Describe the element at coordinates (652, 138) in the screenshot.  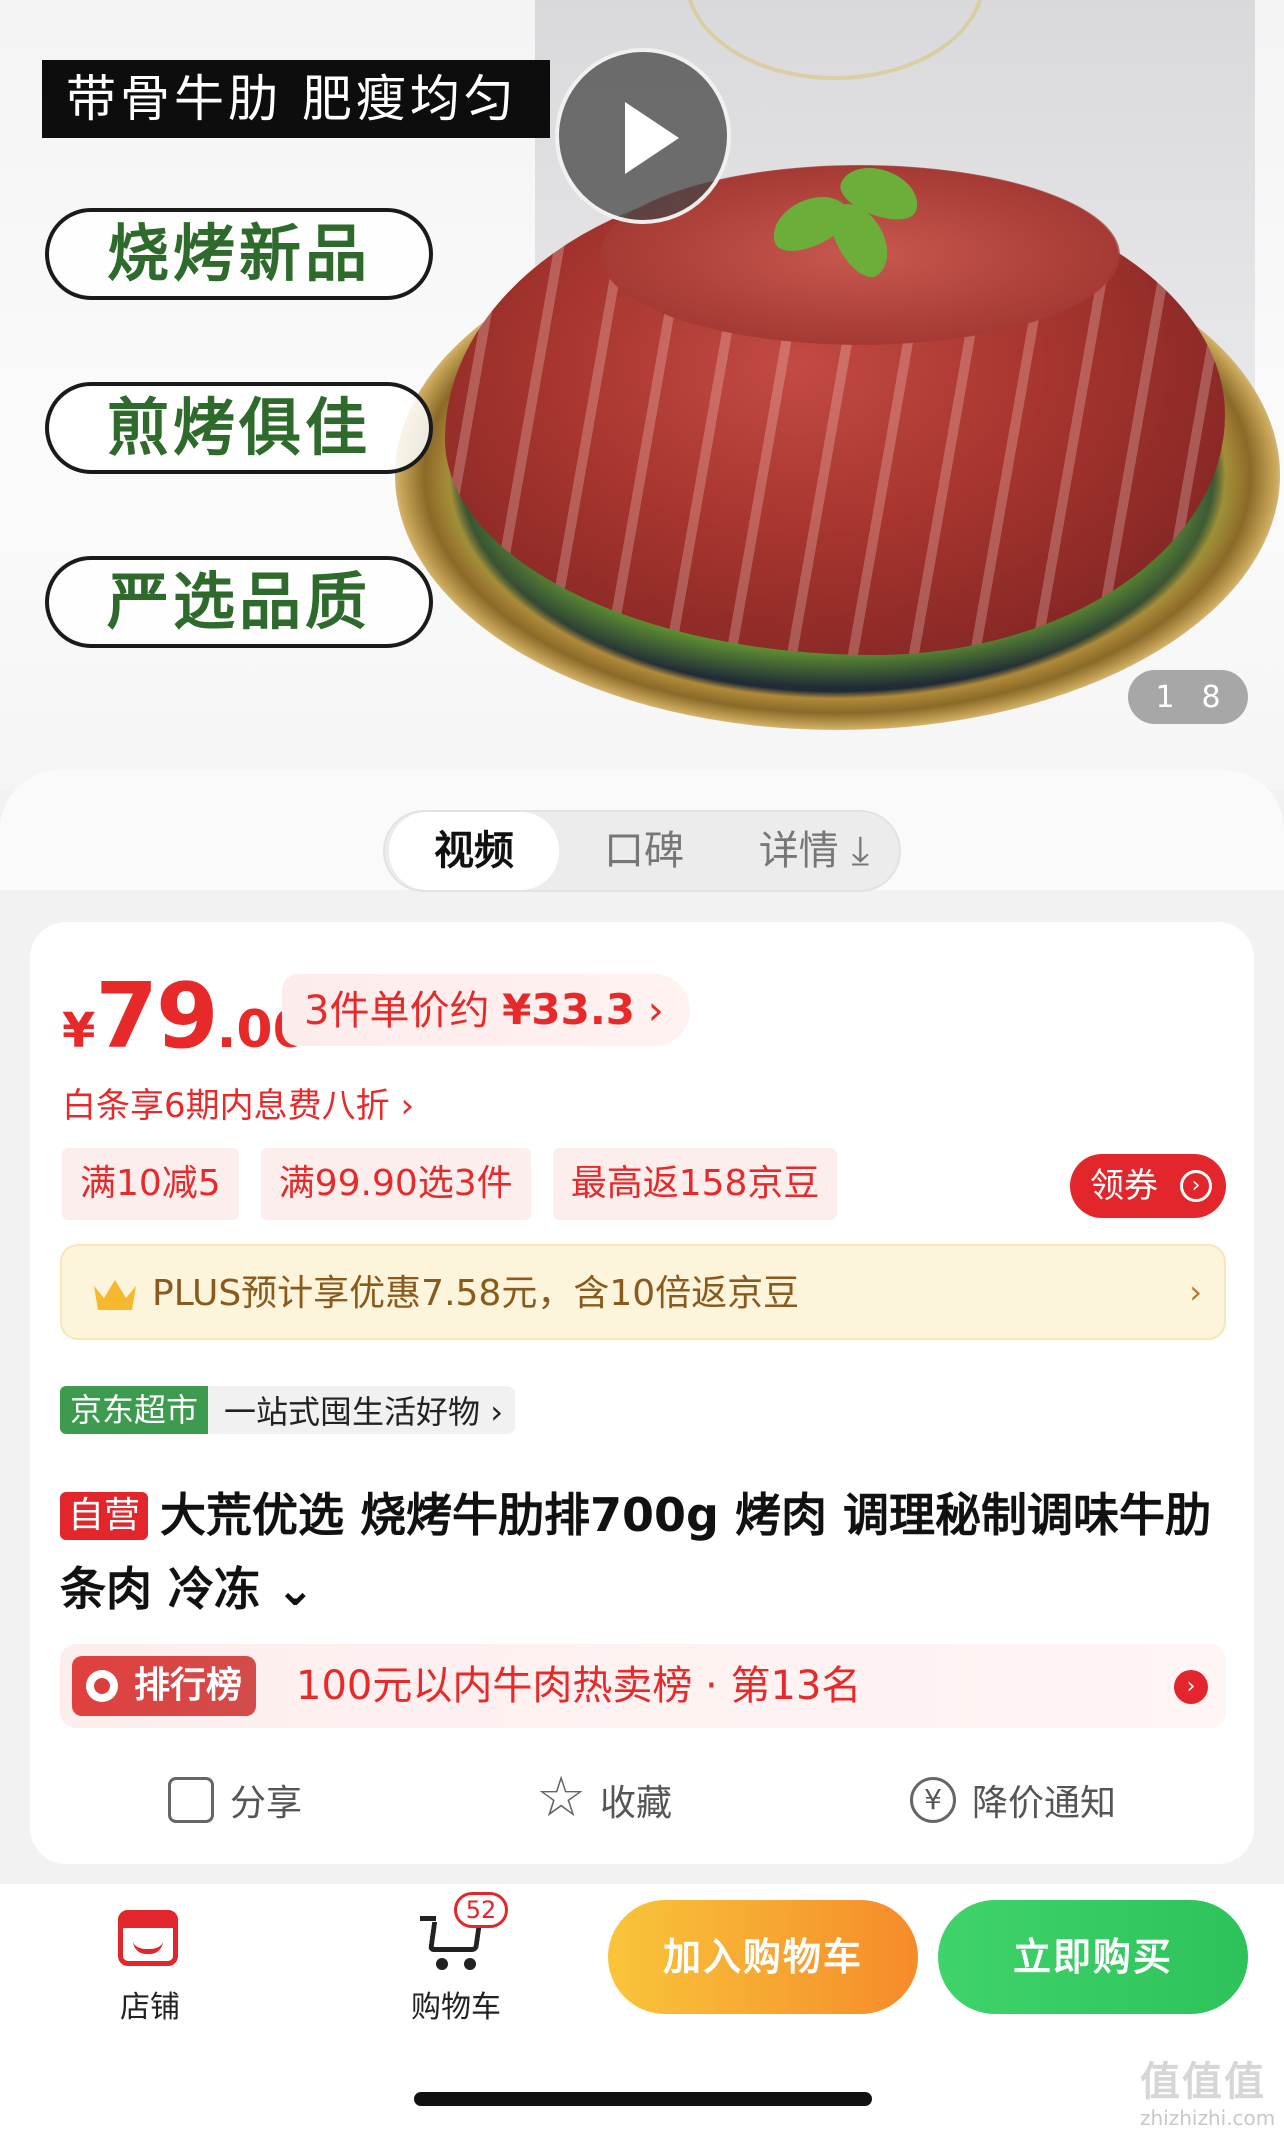
I see `play-icon` at that location.